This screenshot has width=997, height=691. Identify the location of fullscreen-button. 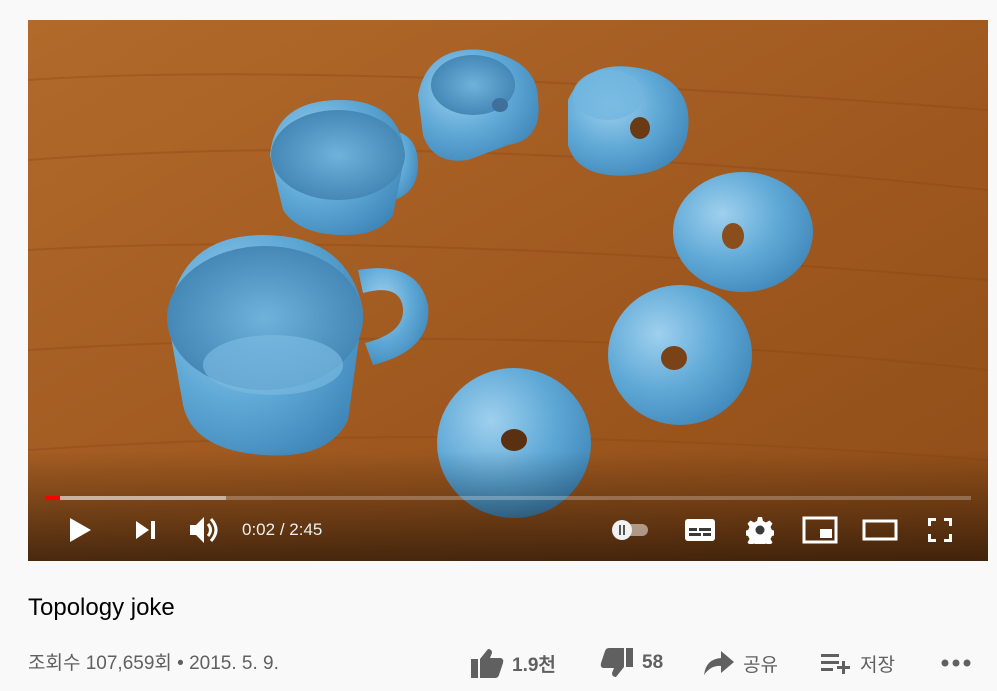
(940, 530).